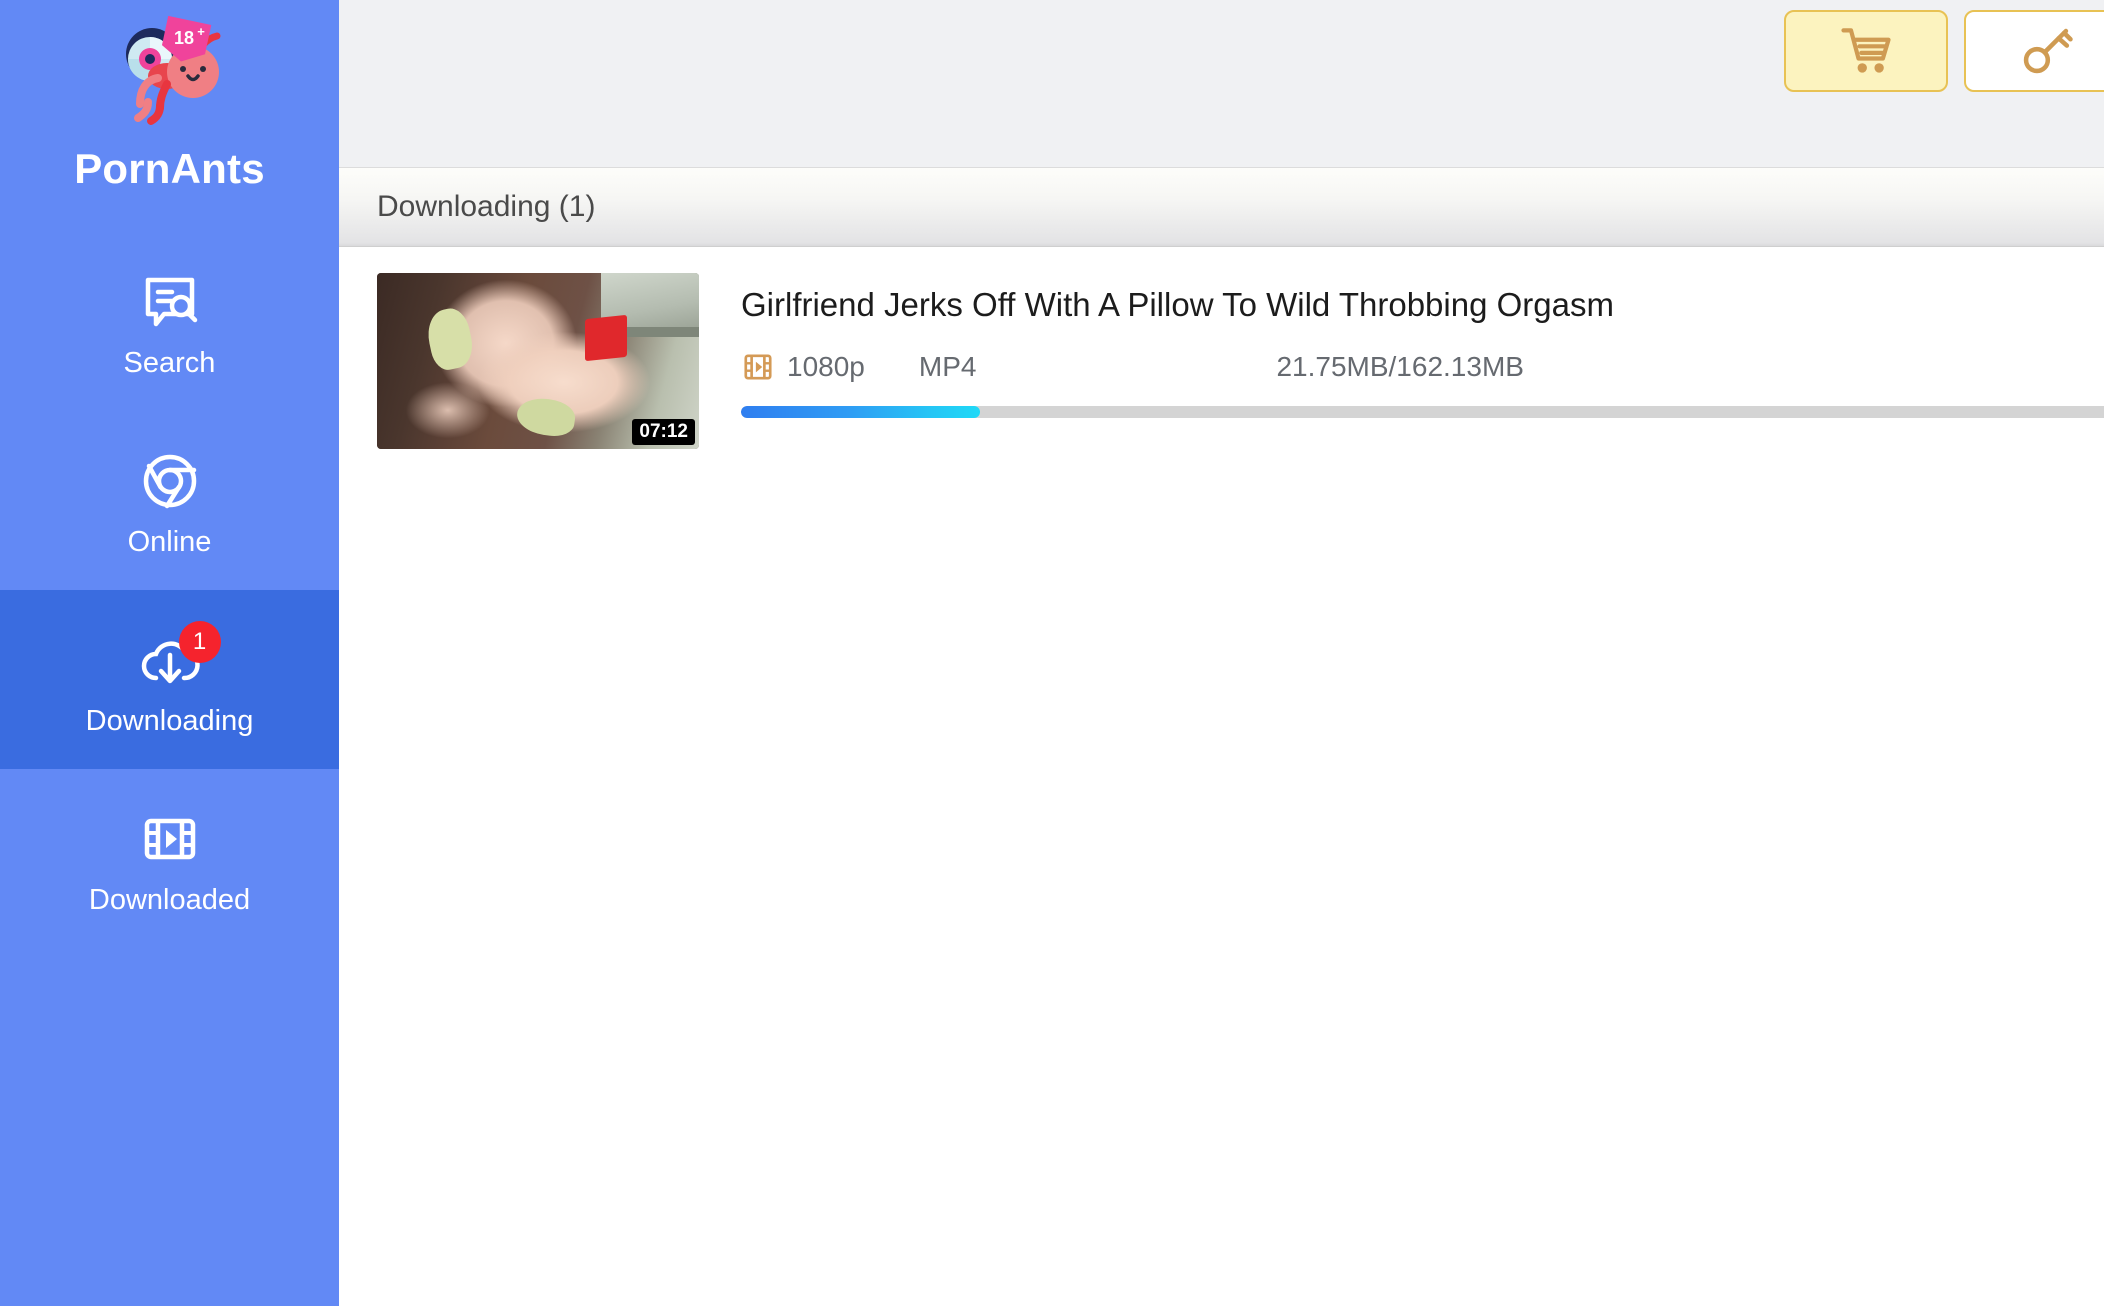 The image size is (2104, 1306). Describe the element at coordinates (183, 38) in the screenshot. I see `logo-age-badge-text: 18` at that location.